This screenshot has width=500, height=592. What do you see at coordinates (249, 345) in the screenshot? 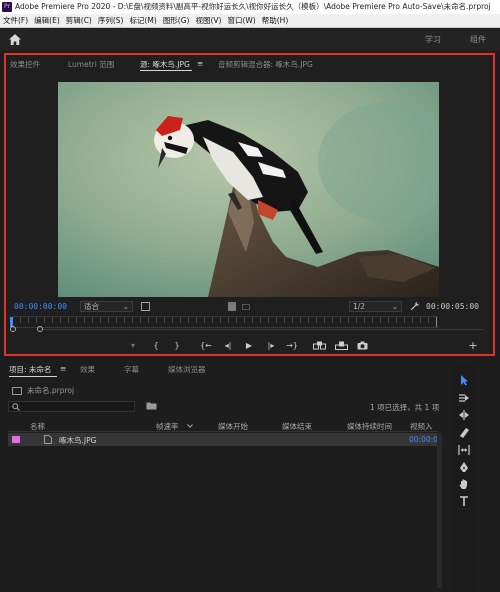
I see `play-button: ▶` at bounding box center [249, 345].